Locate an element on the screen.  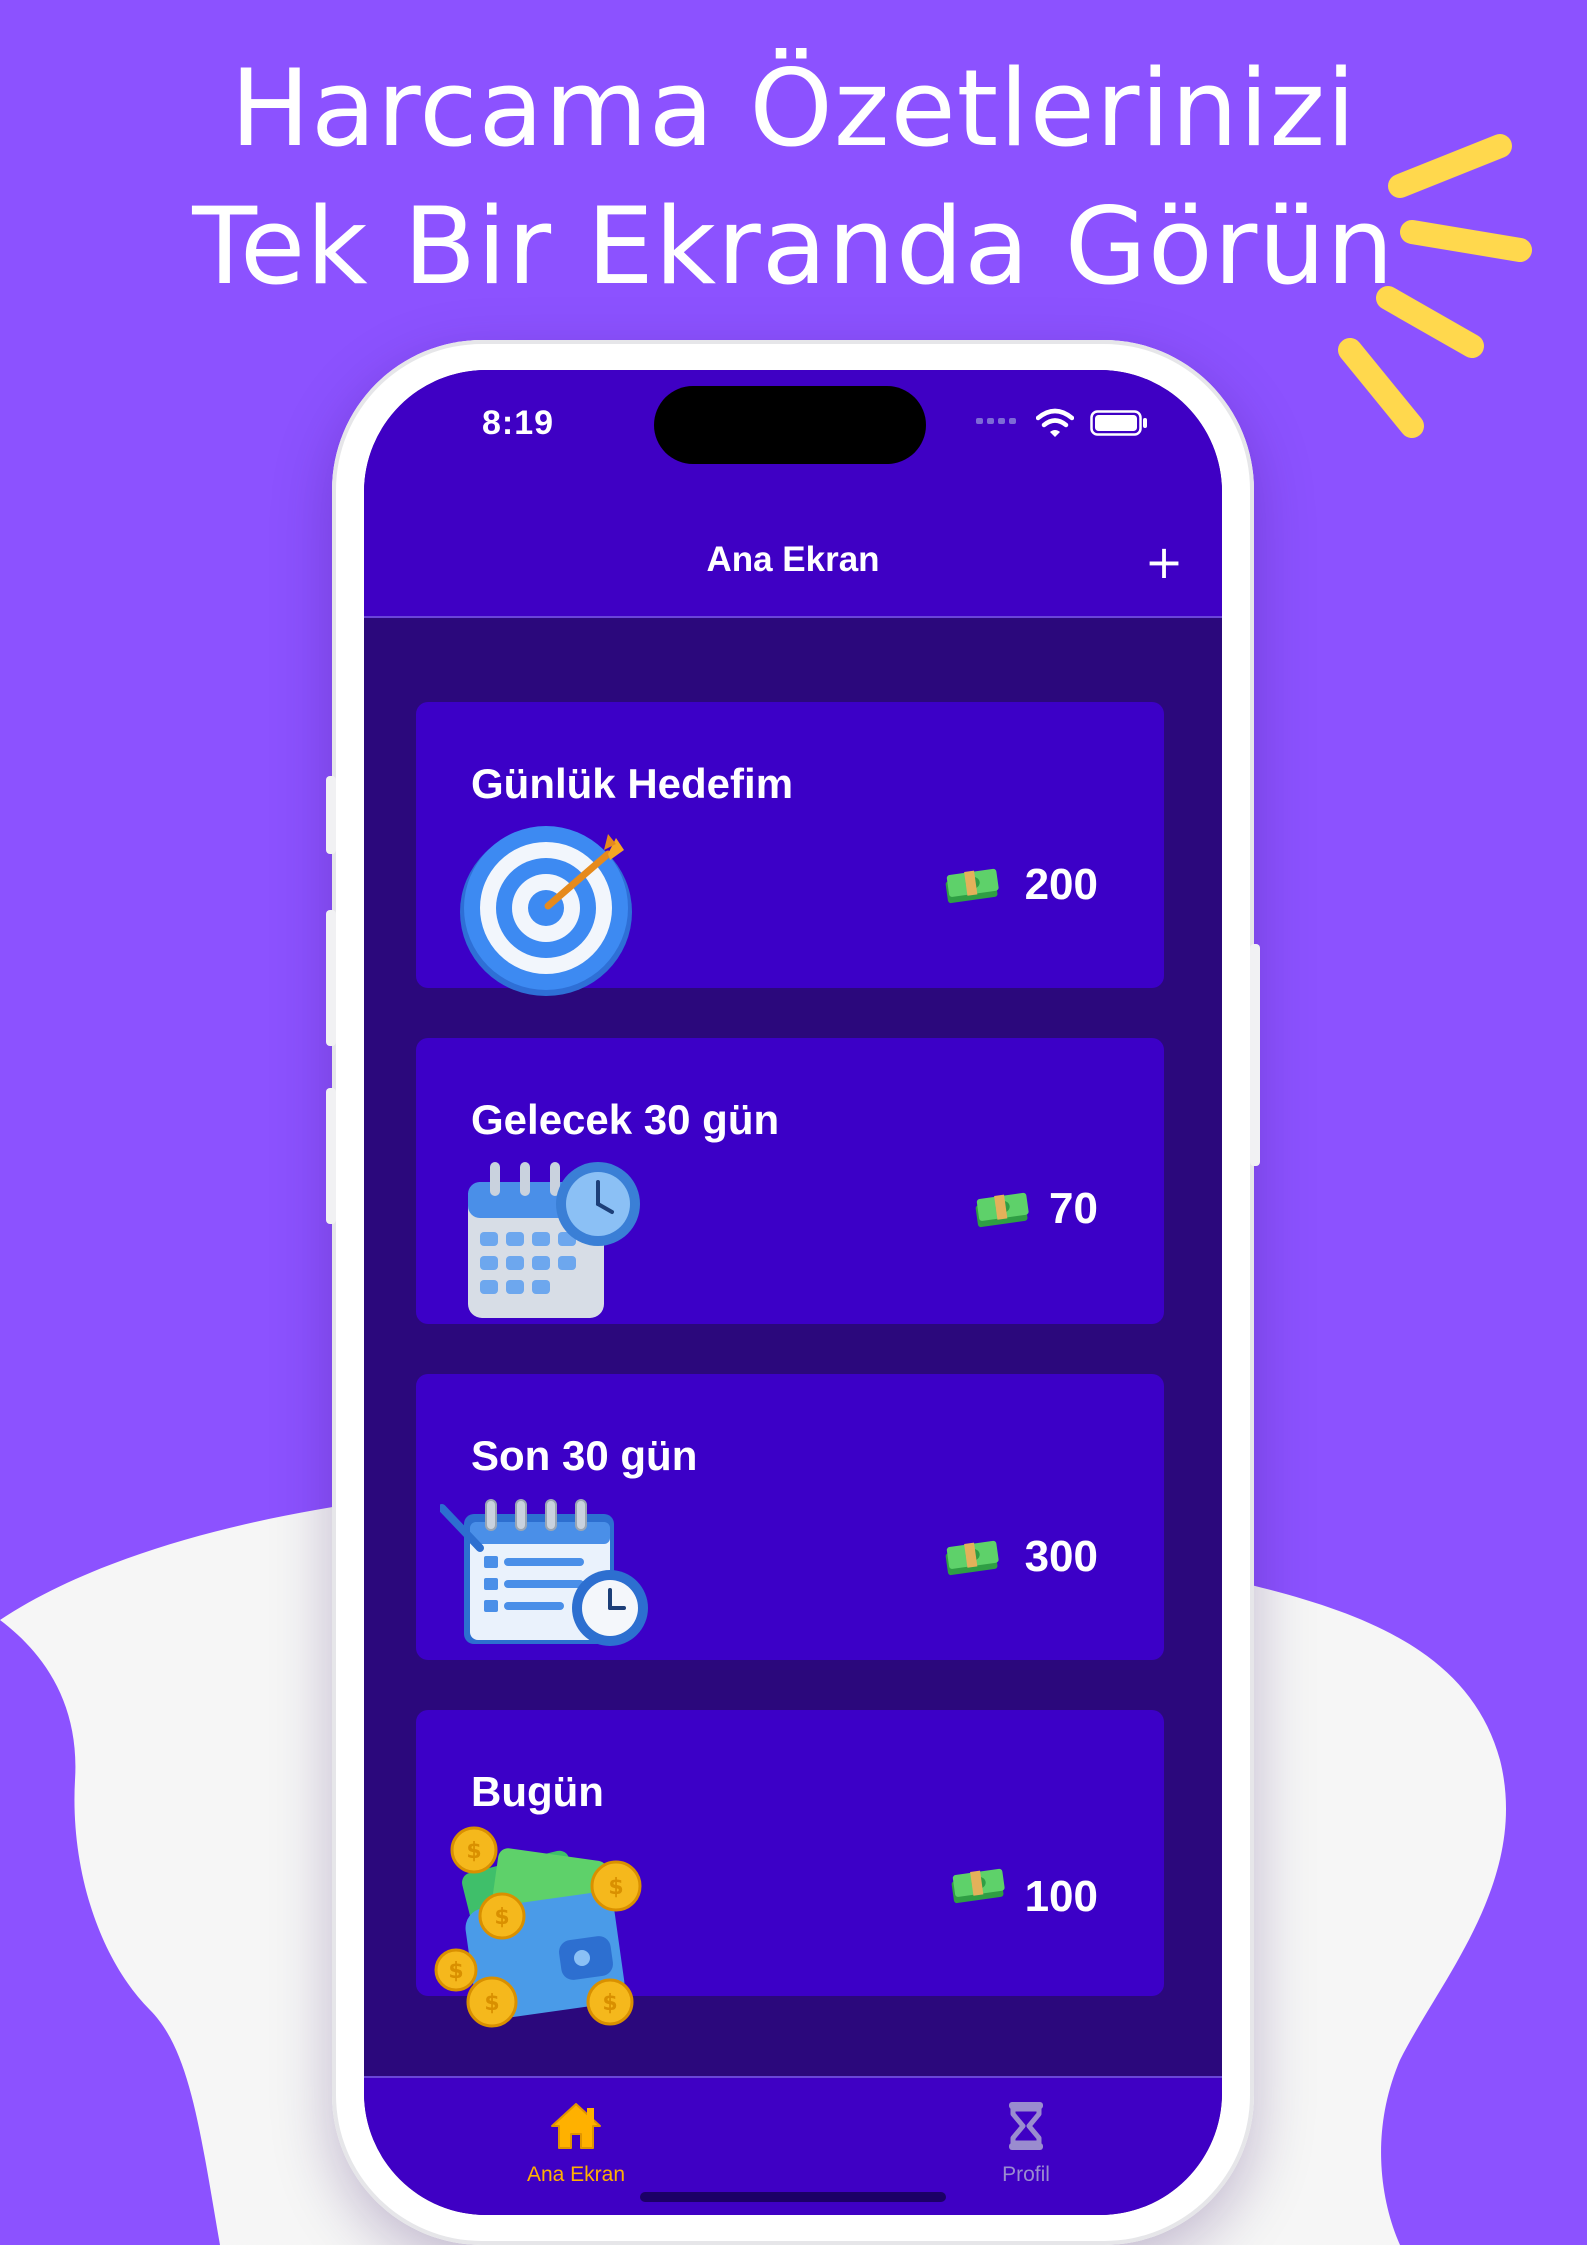
wallet-coins-icon: $ $ $ $ $ $ is located at coordinates (538, 1927).